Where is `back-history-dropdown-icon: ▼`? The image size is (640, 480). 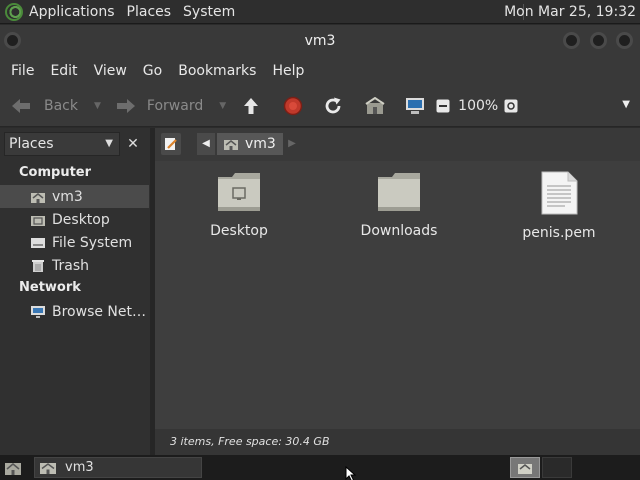
back-history-dropdown-icon: ▼ is located at coordinates (97, 106).